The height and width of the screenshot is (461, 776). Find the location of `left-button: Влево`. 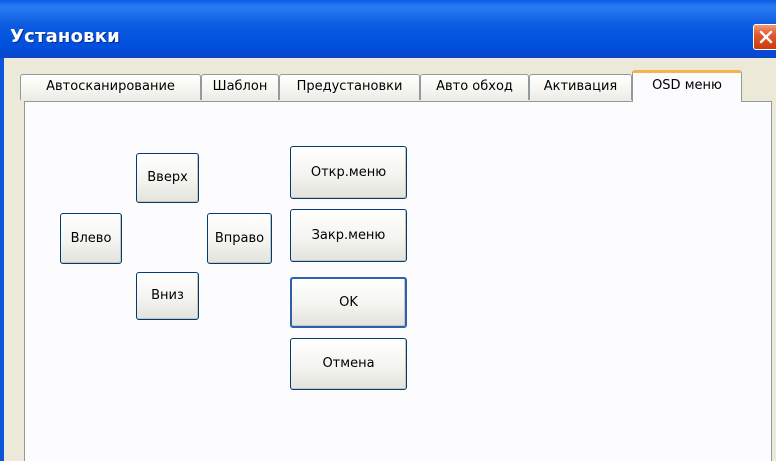

left-button: Влево is located at coordinates (91, 238).